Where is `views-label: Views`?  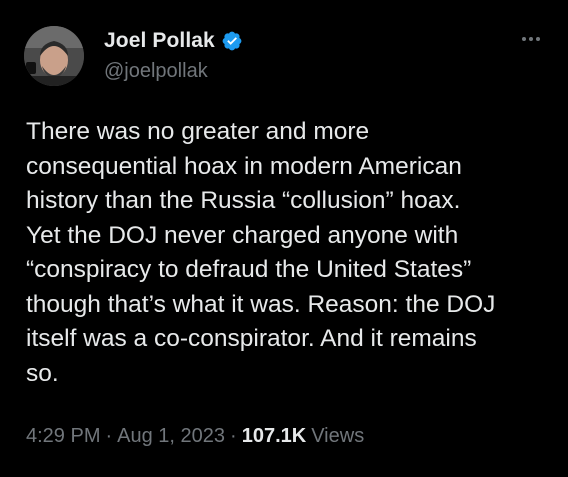
views-label: Views is located at coordinates (338, 436).